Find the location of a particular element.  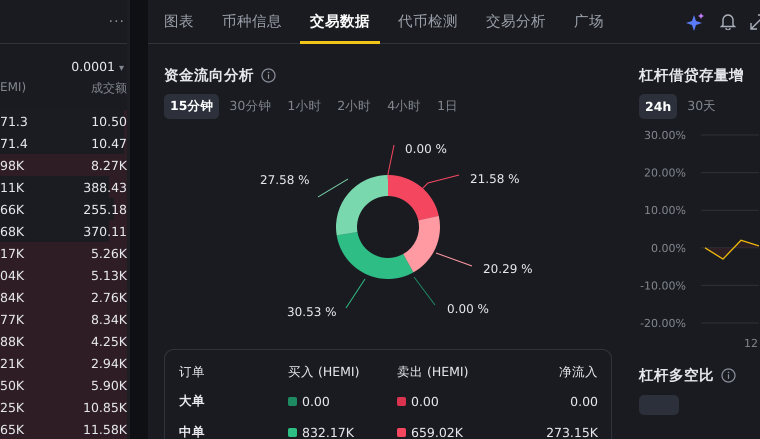

period-tab: 1小时 is located at coordinates (304, 106).